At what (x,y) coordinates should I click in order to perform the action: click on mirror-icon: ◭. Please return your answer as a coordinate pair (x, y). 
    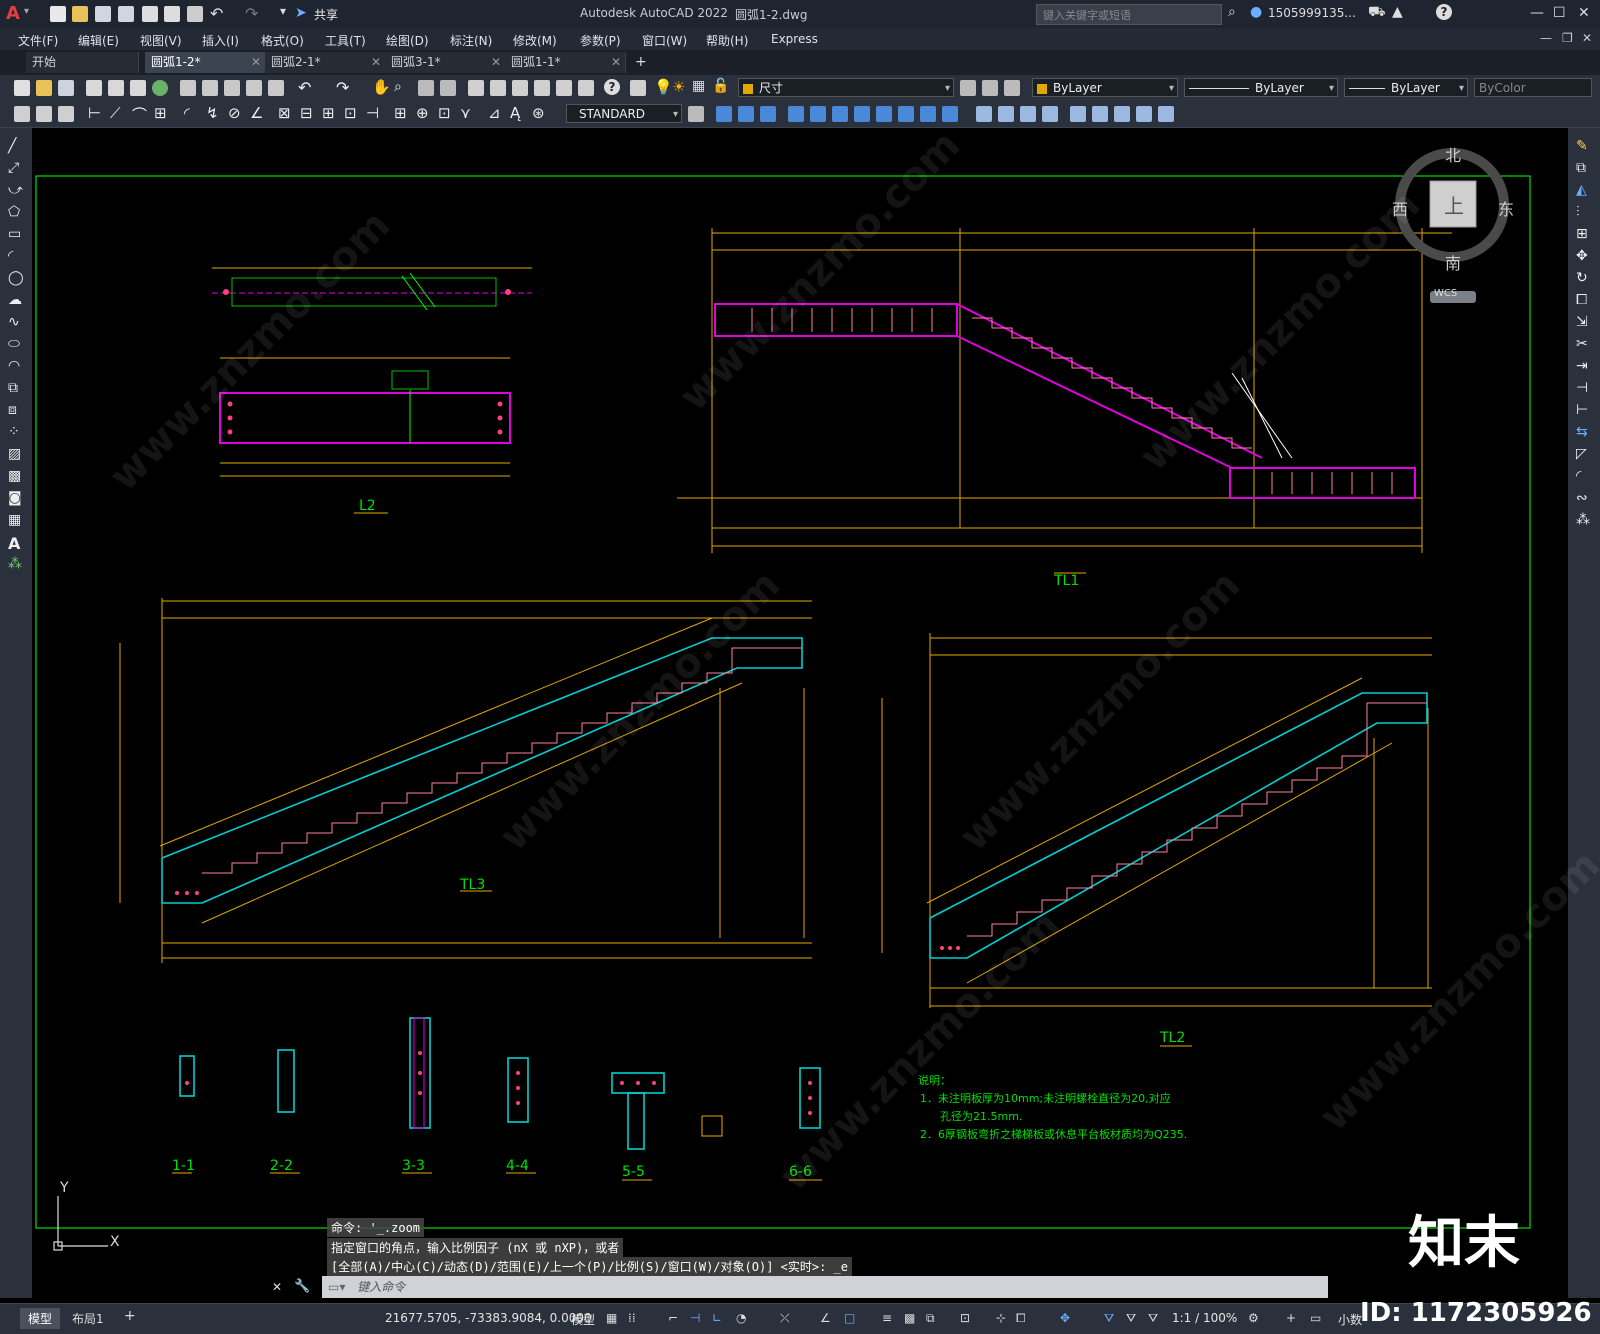
    Looking at the image, I should click on (1581, 190).